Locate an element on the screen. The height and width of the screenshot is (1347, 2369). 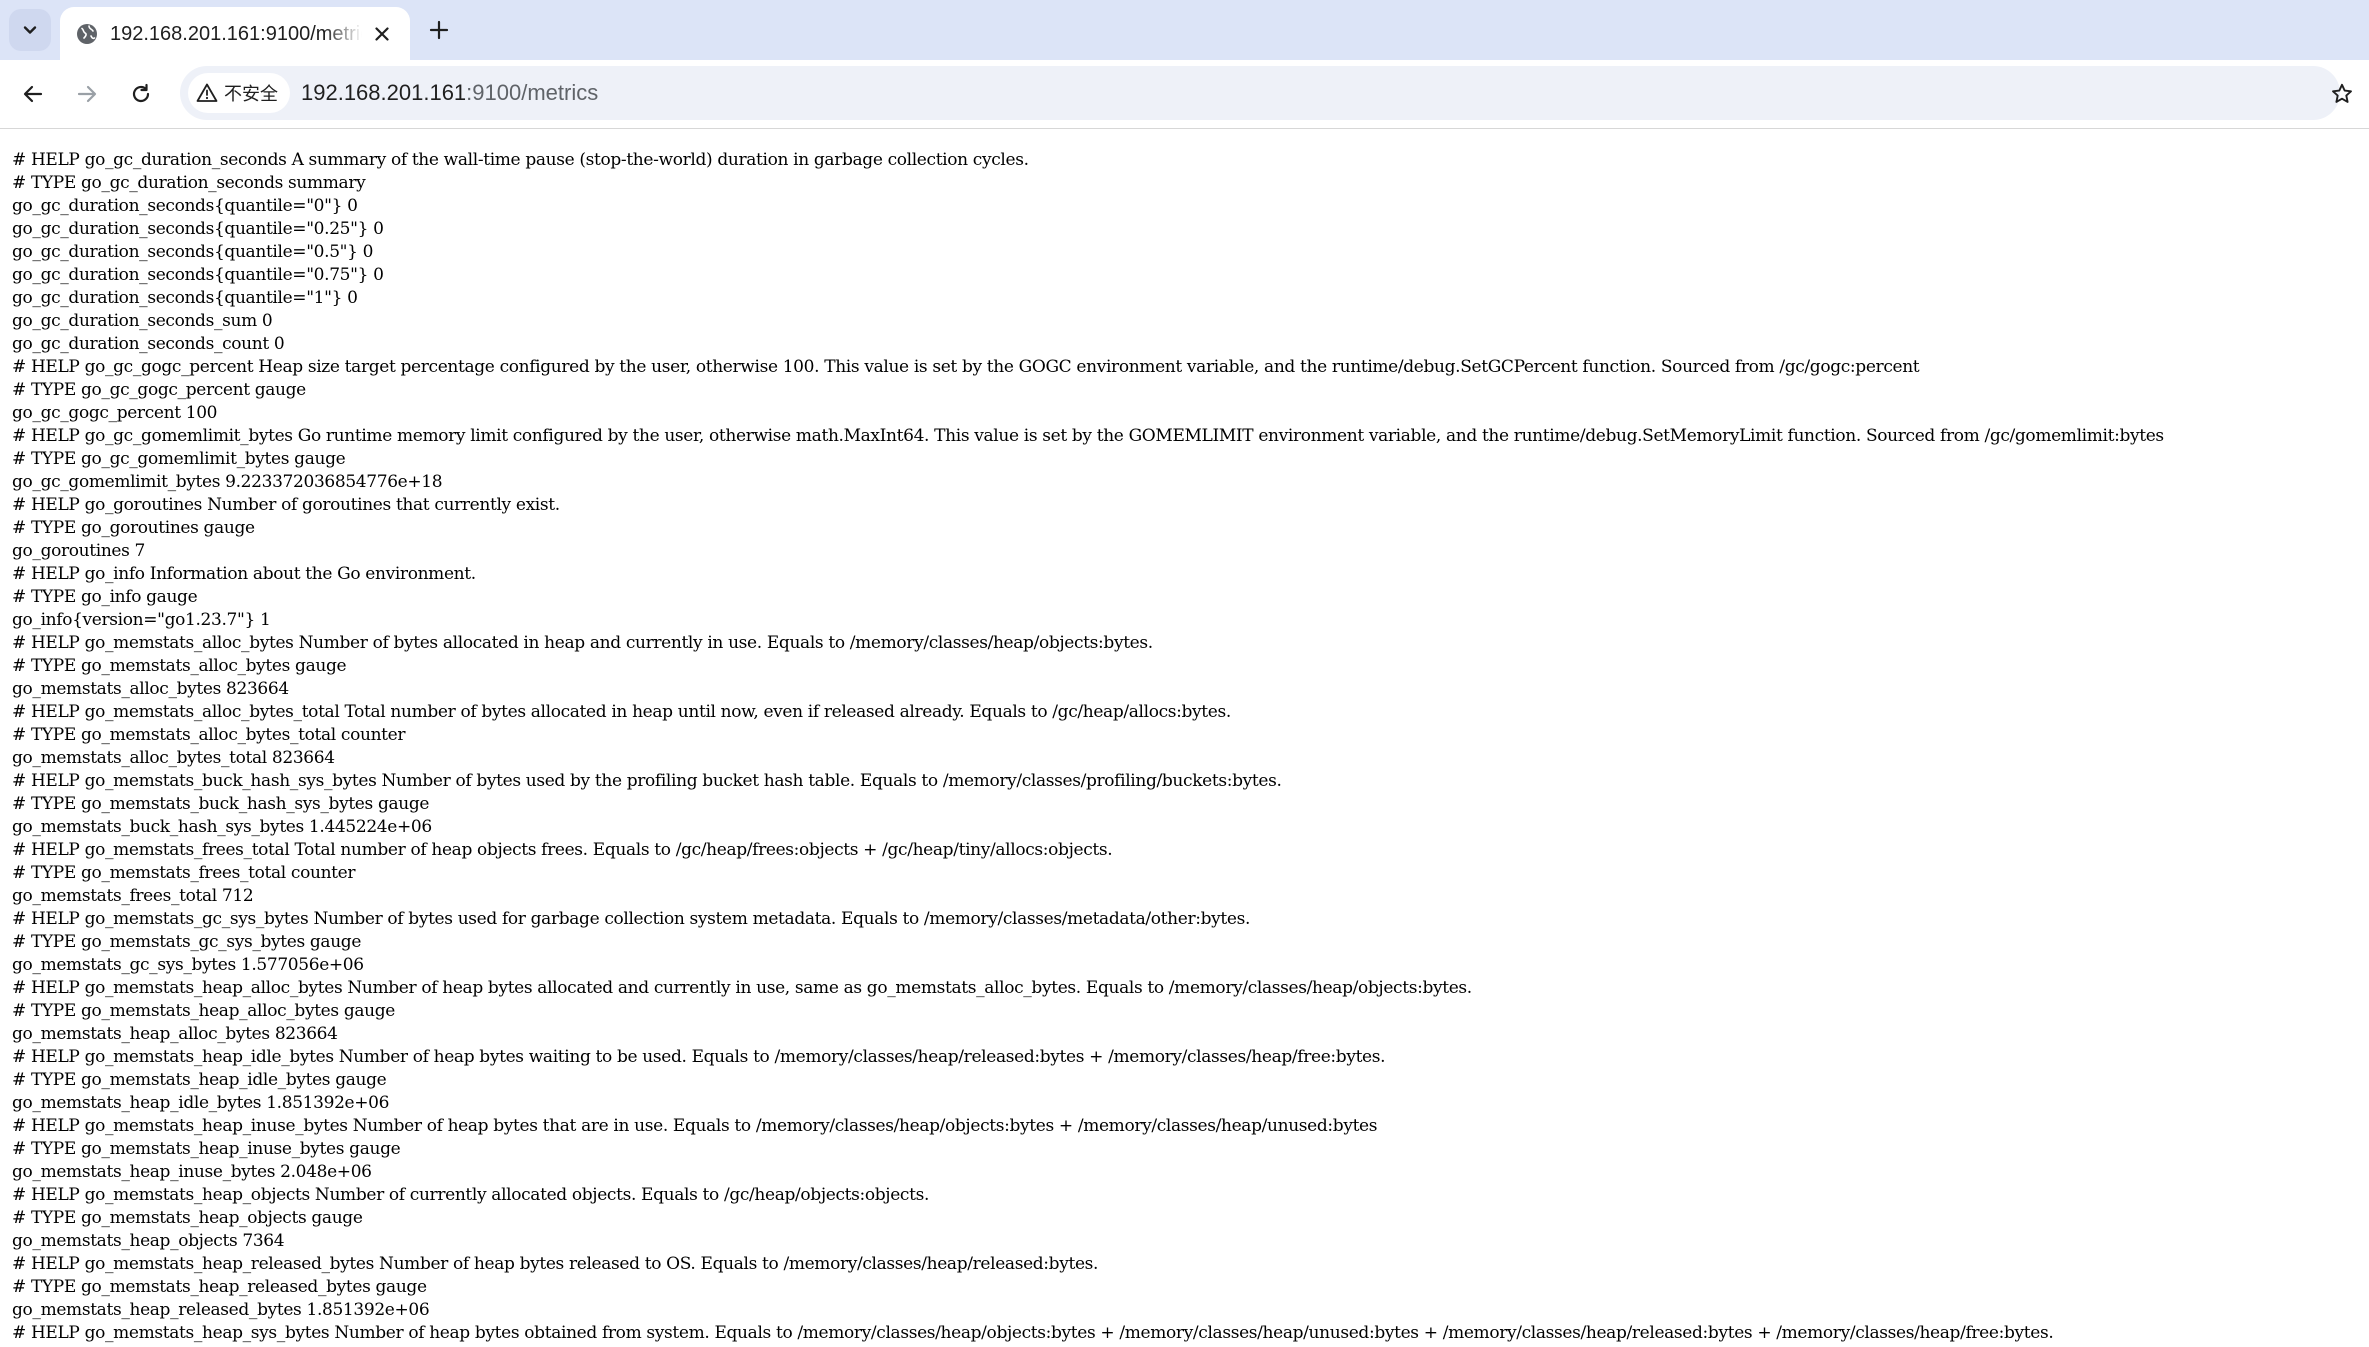
metrics-line: go_gc_duration_seconds_count 0 is located at coordinates (148, 344).